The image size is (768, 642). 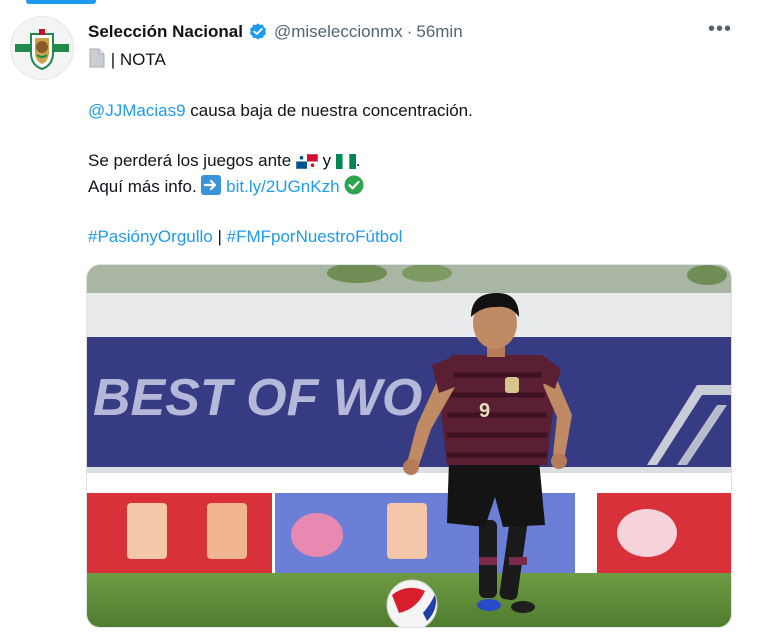 What do you see at coordinates (326, 160) in the screenshot?
I see `line2-and: y` at bounding box center [326, 160].